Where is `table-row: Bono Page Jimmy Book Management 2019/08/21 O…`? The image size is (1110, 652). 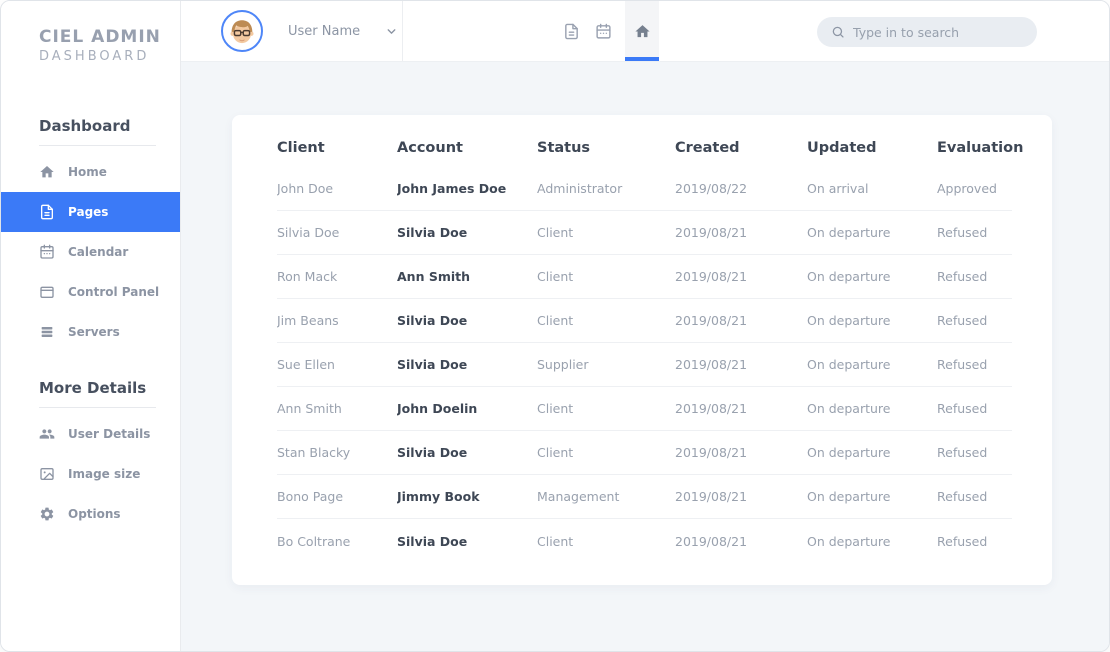 table-row: Bono Page Jimmy Book Management 2019/08/21 O… is located at coordinates (644, 497).